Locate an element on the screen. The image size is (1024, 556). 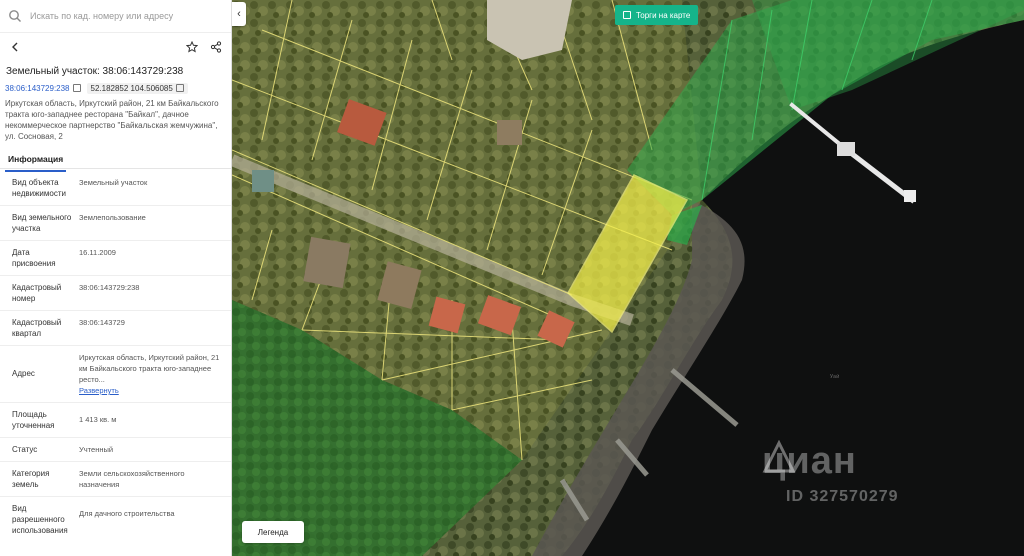
info-row: Дата присвоения 16.11.2009 is located at coordinates (115, 258).